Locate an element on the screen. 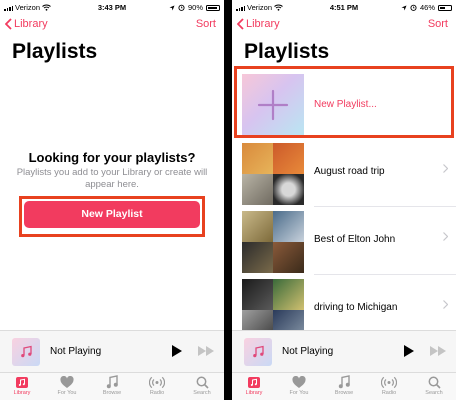 The width and height of the screenshot is (456, 400). screenshot-divider is located at coordinates (228, 200).